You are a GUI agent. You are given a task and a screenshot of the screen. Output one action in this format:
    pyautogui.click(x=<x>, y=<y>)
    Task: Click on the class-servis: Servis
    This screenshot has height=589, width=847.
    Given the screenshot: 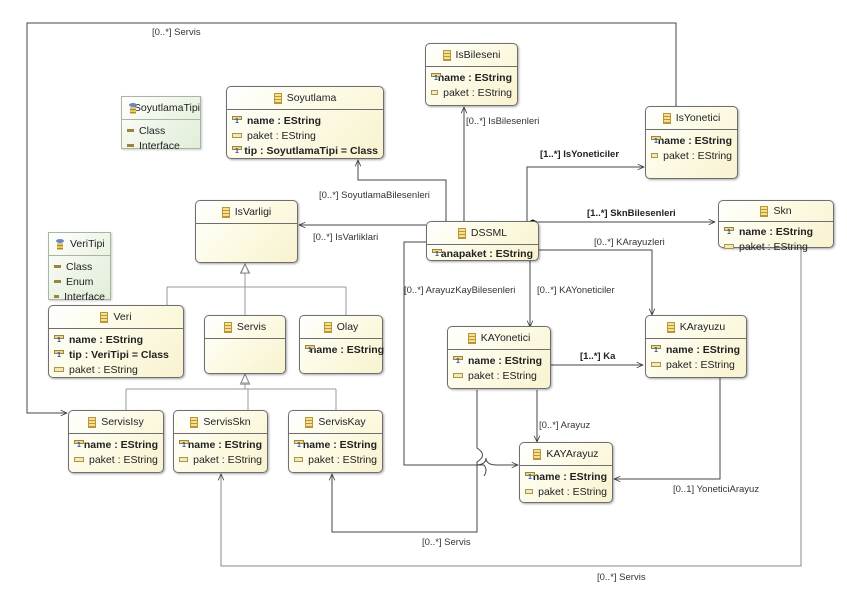 What is the action you would take?
    pyautogui.click(x=245, y=344)
    